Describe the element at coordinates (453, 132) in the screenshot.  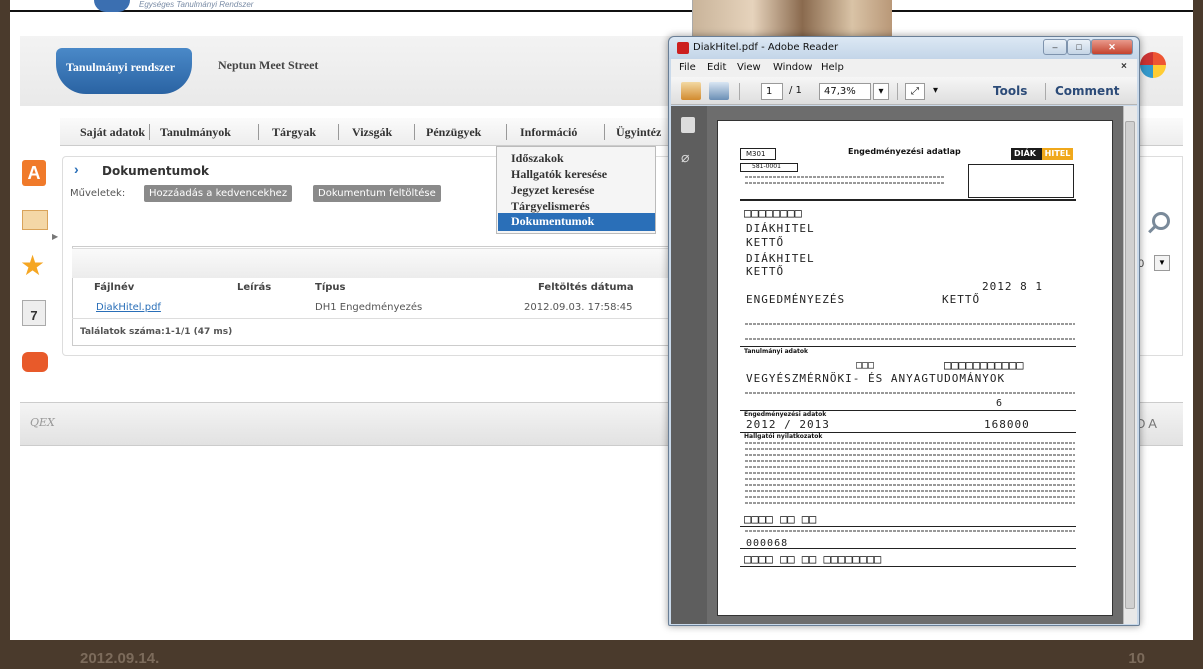
I see `menu-penzugyek: Pénzügyek` at that location.